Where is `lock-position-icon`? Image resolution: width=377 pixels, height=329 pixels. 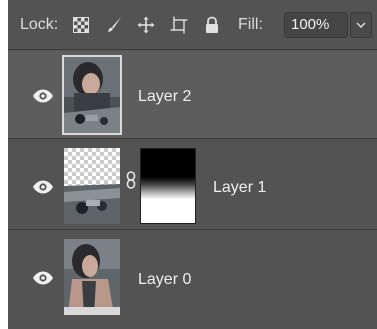
lock-position-icon is located at coordinates (146, 25).